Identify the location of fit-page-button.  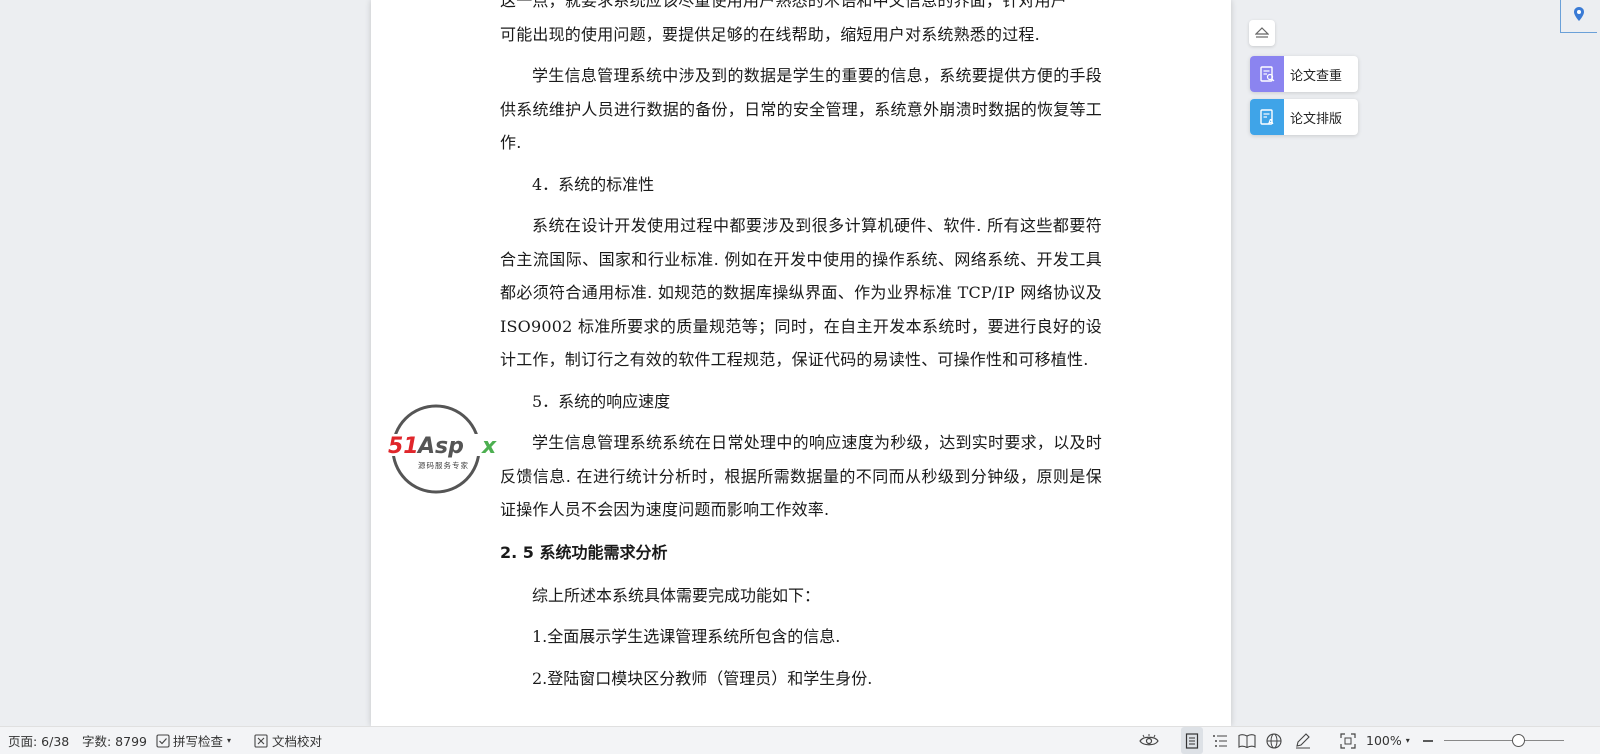
(1348, 740).